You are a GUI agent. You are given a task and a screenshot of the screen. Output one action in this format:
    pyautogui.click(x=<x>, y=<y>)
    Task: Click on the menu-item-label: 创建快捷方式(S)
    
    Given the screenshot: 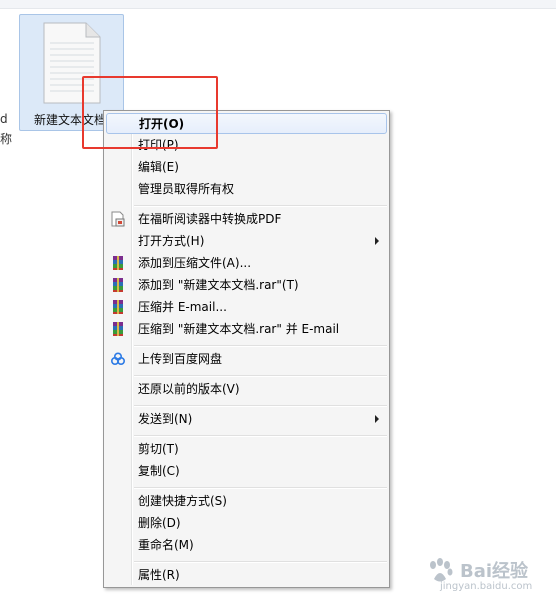 What is the action you would take?
    pyautogui.click(x=182, y=501)
    